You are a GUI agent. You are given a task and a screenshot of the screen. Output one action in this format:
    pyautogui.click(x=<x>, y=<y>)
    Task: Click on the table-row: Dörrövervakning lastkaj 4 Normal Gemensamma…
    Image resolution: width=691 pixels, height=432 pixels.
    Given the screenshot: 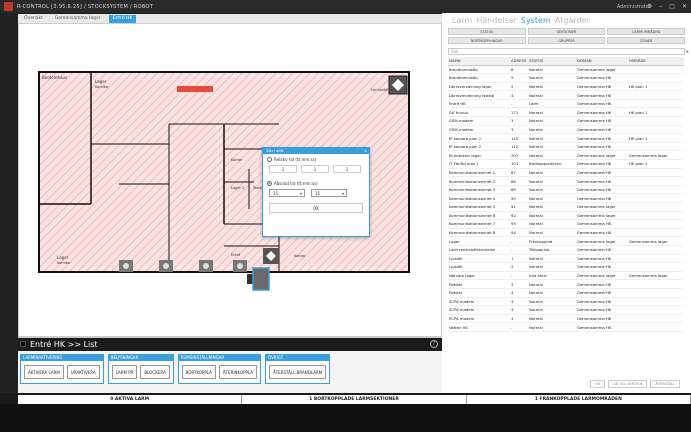 What is the action you would take?
    pyautogui.click(x=566, y=95)
    